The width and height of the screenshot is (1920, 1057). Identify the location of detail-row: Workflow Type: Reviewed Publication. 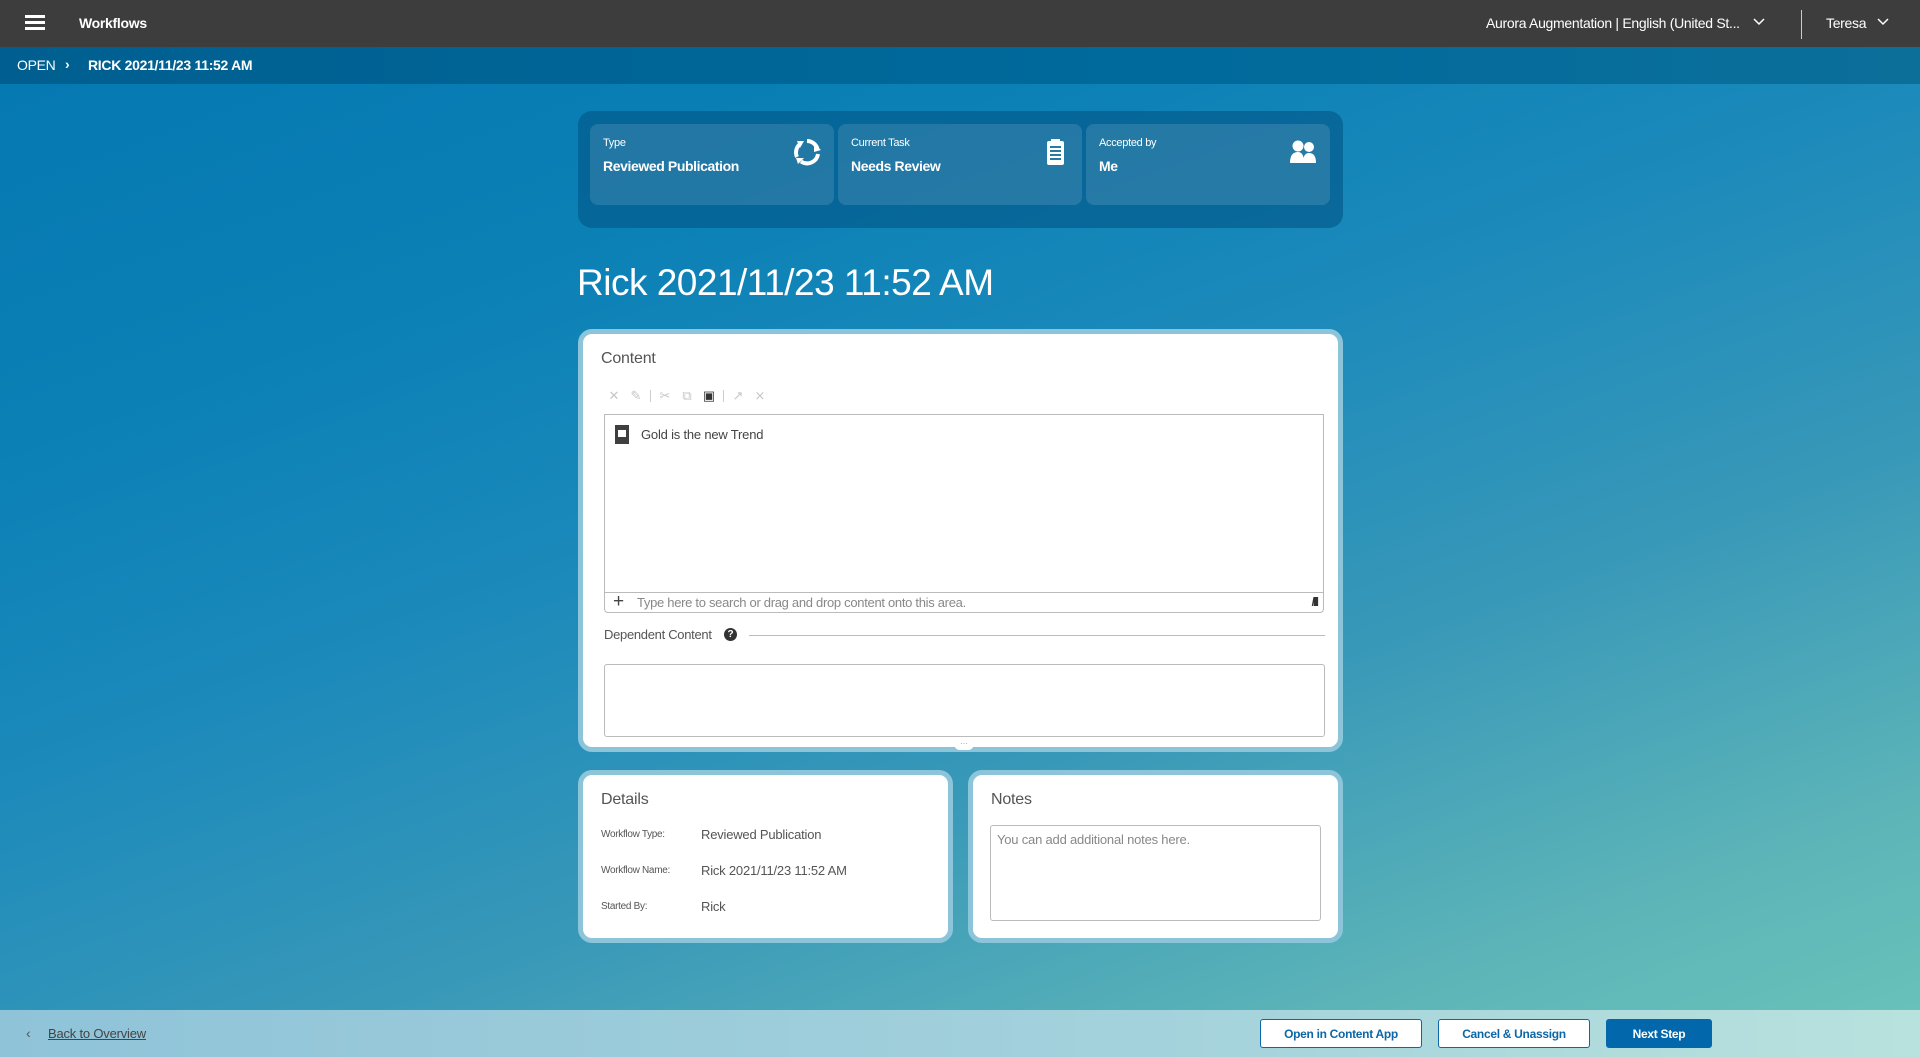
(711, 834).